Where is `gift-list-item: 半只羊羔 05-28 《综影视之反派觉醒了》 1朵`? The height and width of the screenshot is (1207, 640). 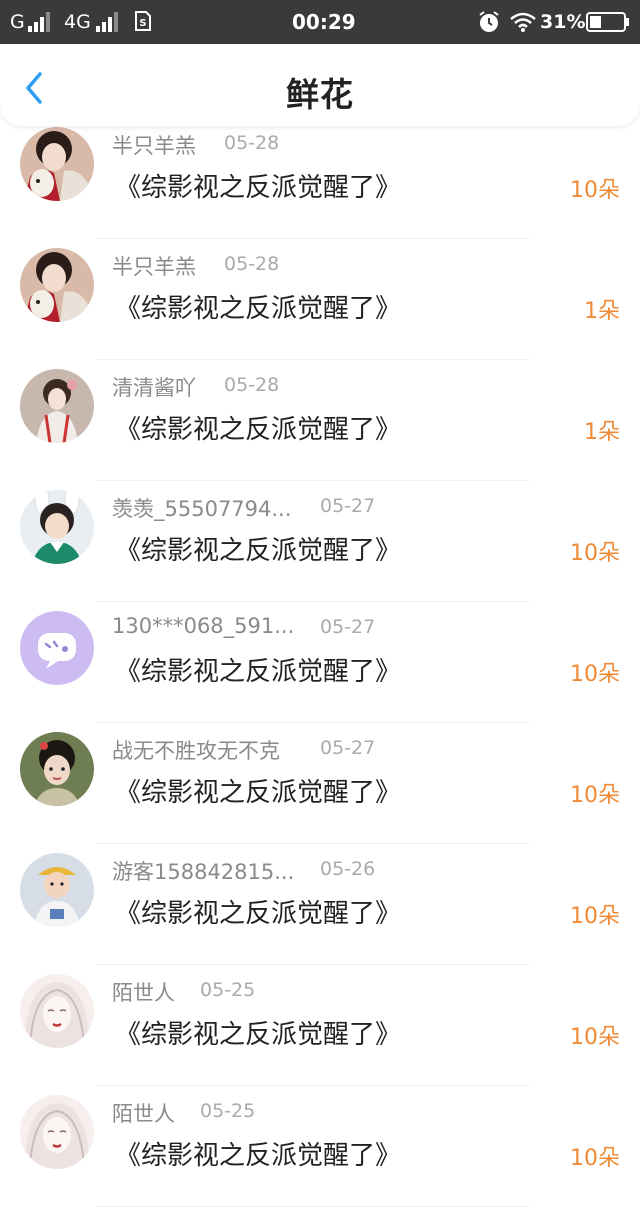 gift-list-item: 半只羊羔 05-28 《综影视之反派觉醒了》 1朵 is located at coordinates (320, 299).